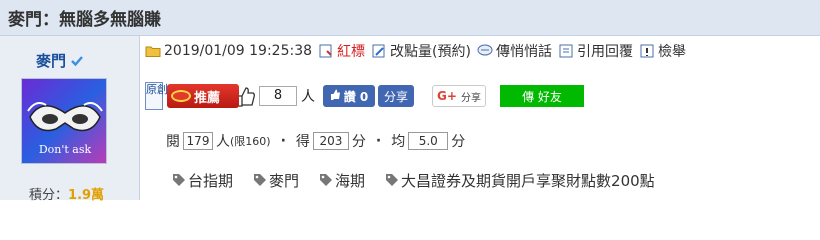 The image size is (820, 240). What do you see at coordinates (207, 98) in the screenshot?
I see `recommend-label: 推薦` at bounding box center [207, 98].